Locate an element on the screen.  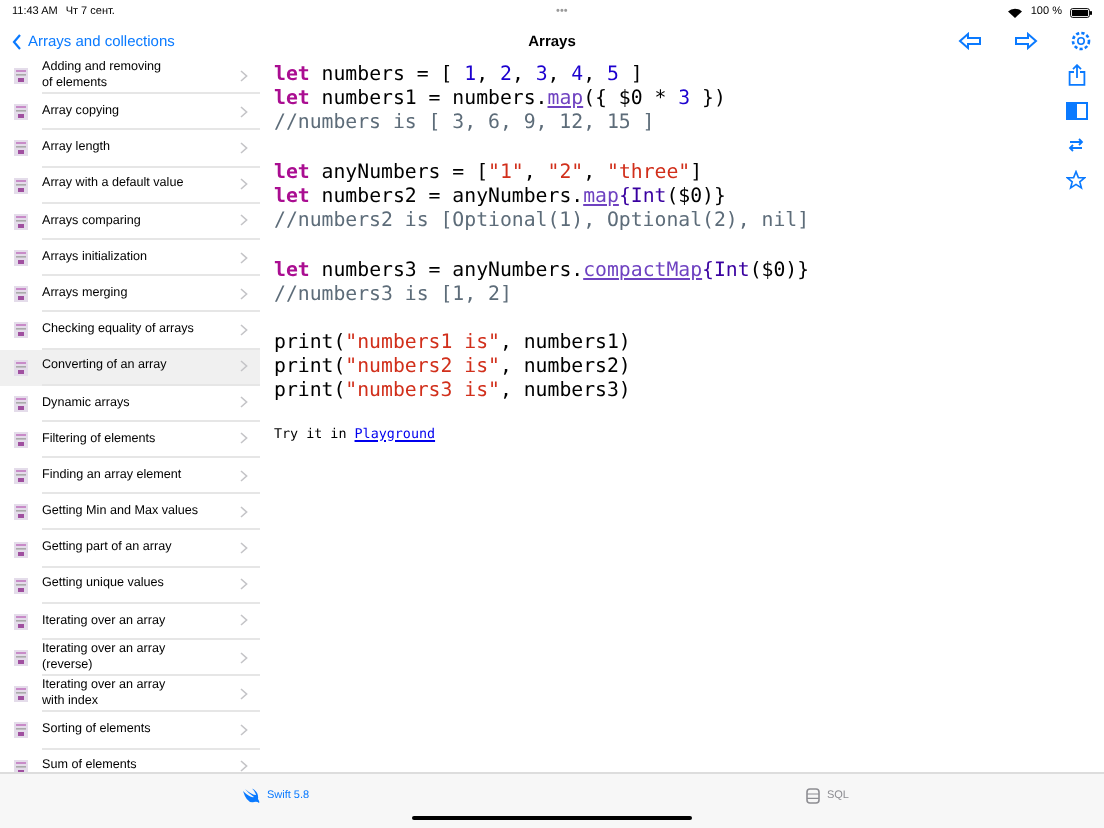
sidebar-toggle-icon is located at coordinates (1076, 111).